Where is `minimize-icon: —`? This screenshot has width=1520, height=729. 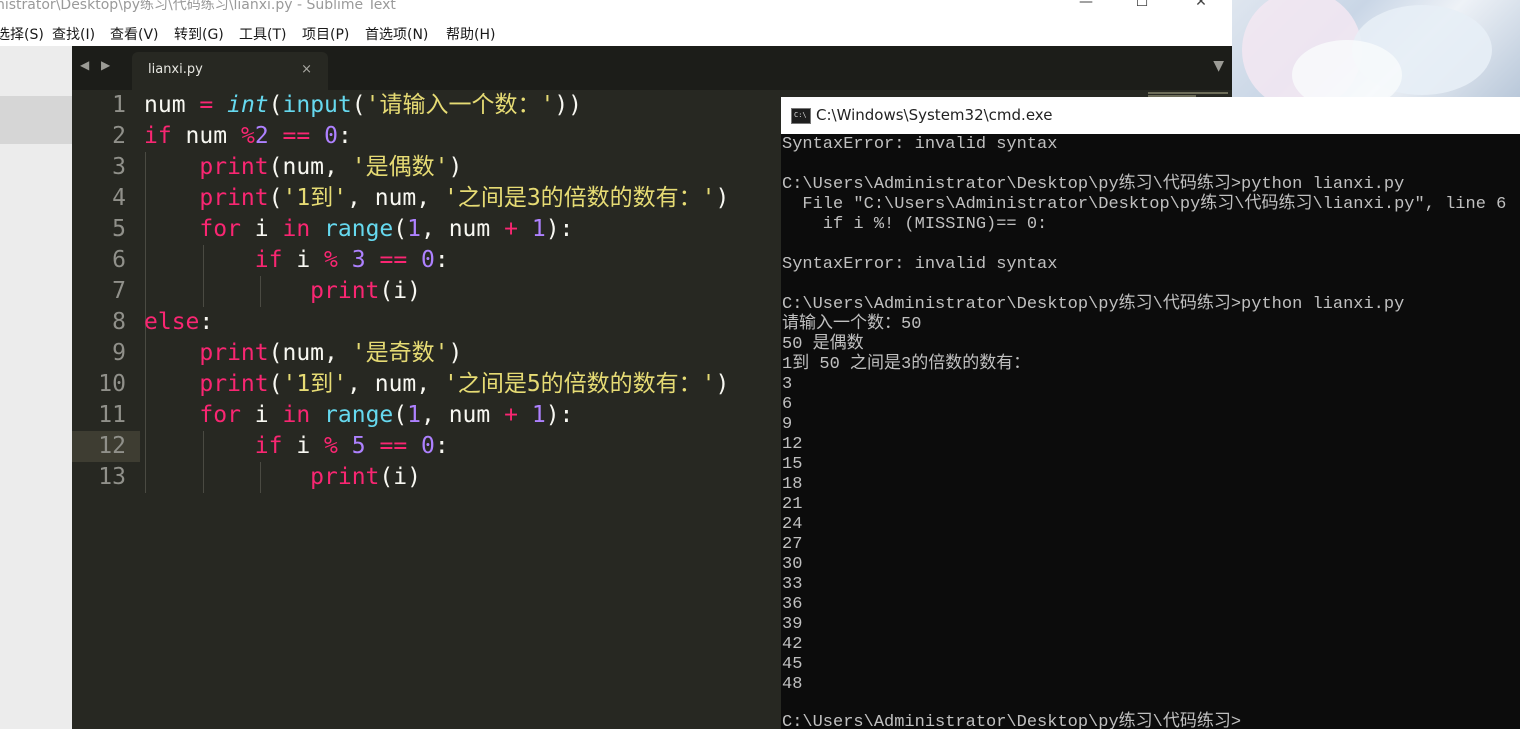 minimize-icon: — is located at coordinates (1086, 6).